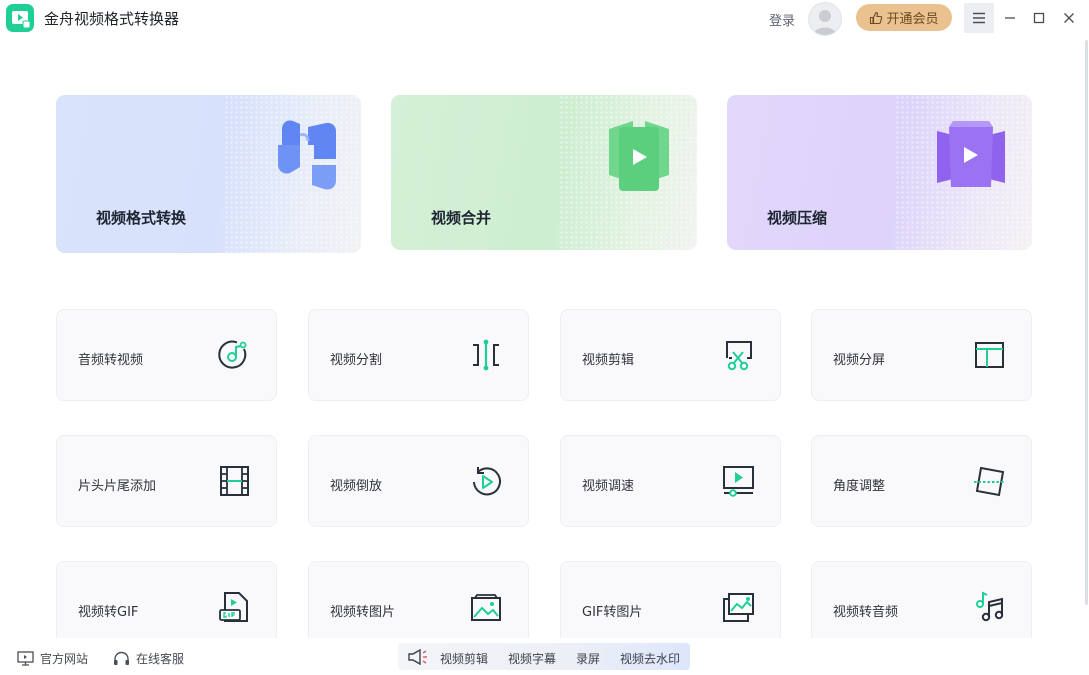 This screenshot has width=1089, height=675. What do you see at coordinates (117, 486) in the screenshot?
I see `tool-label: 片头片尾添加` at bounding box center [117, 486].